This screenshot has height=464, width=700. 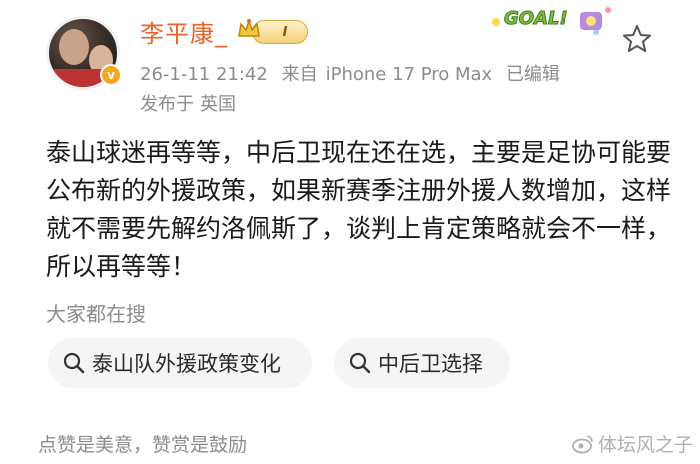 I want to click on post-meta: 26-1-11 21:42 来自 iPhone 17 Pro Max 已编辑, so click(x=354, y=73).